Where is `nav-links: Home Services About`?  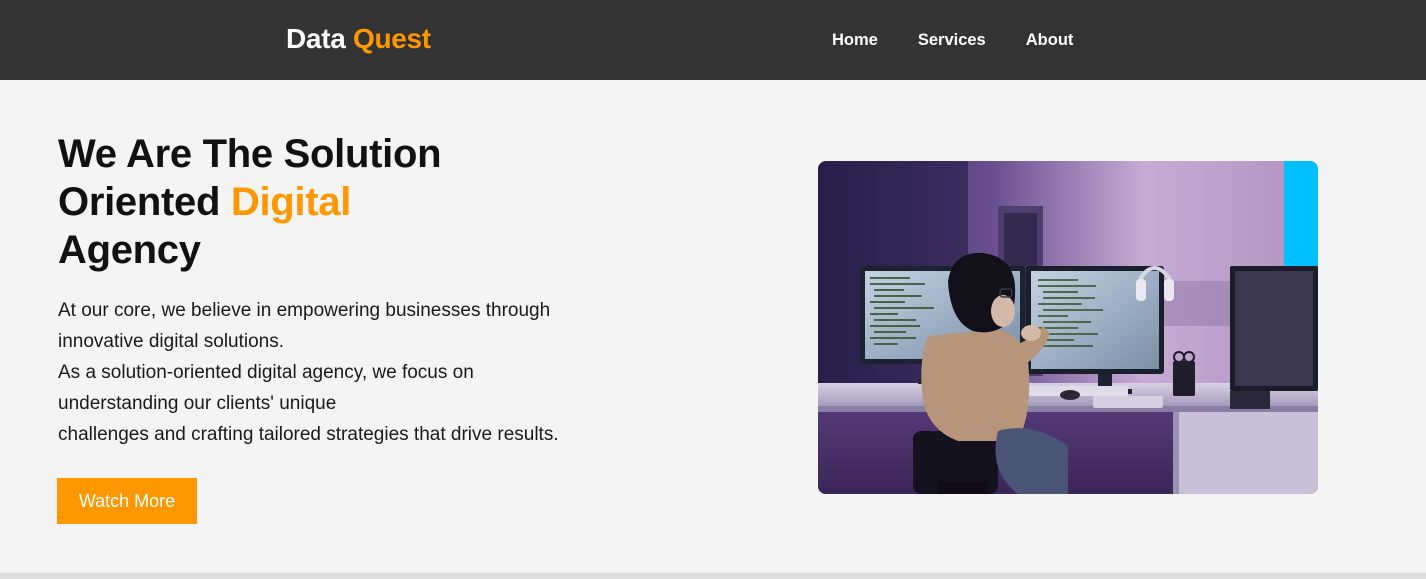 nav-links: Home Services About is located at coordinates (952, 40).